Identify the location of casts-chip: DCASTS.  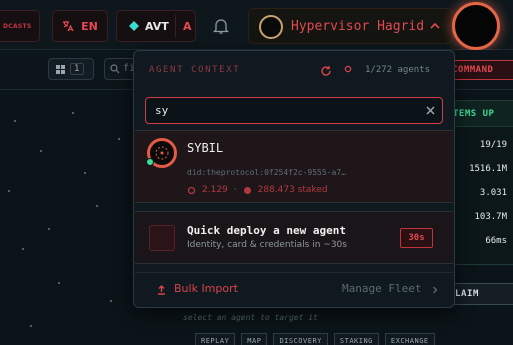
(20, 26).